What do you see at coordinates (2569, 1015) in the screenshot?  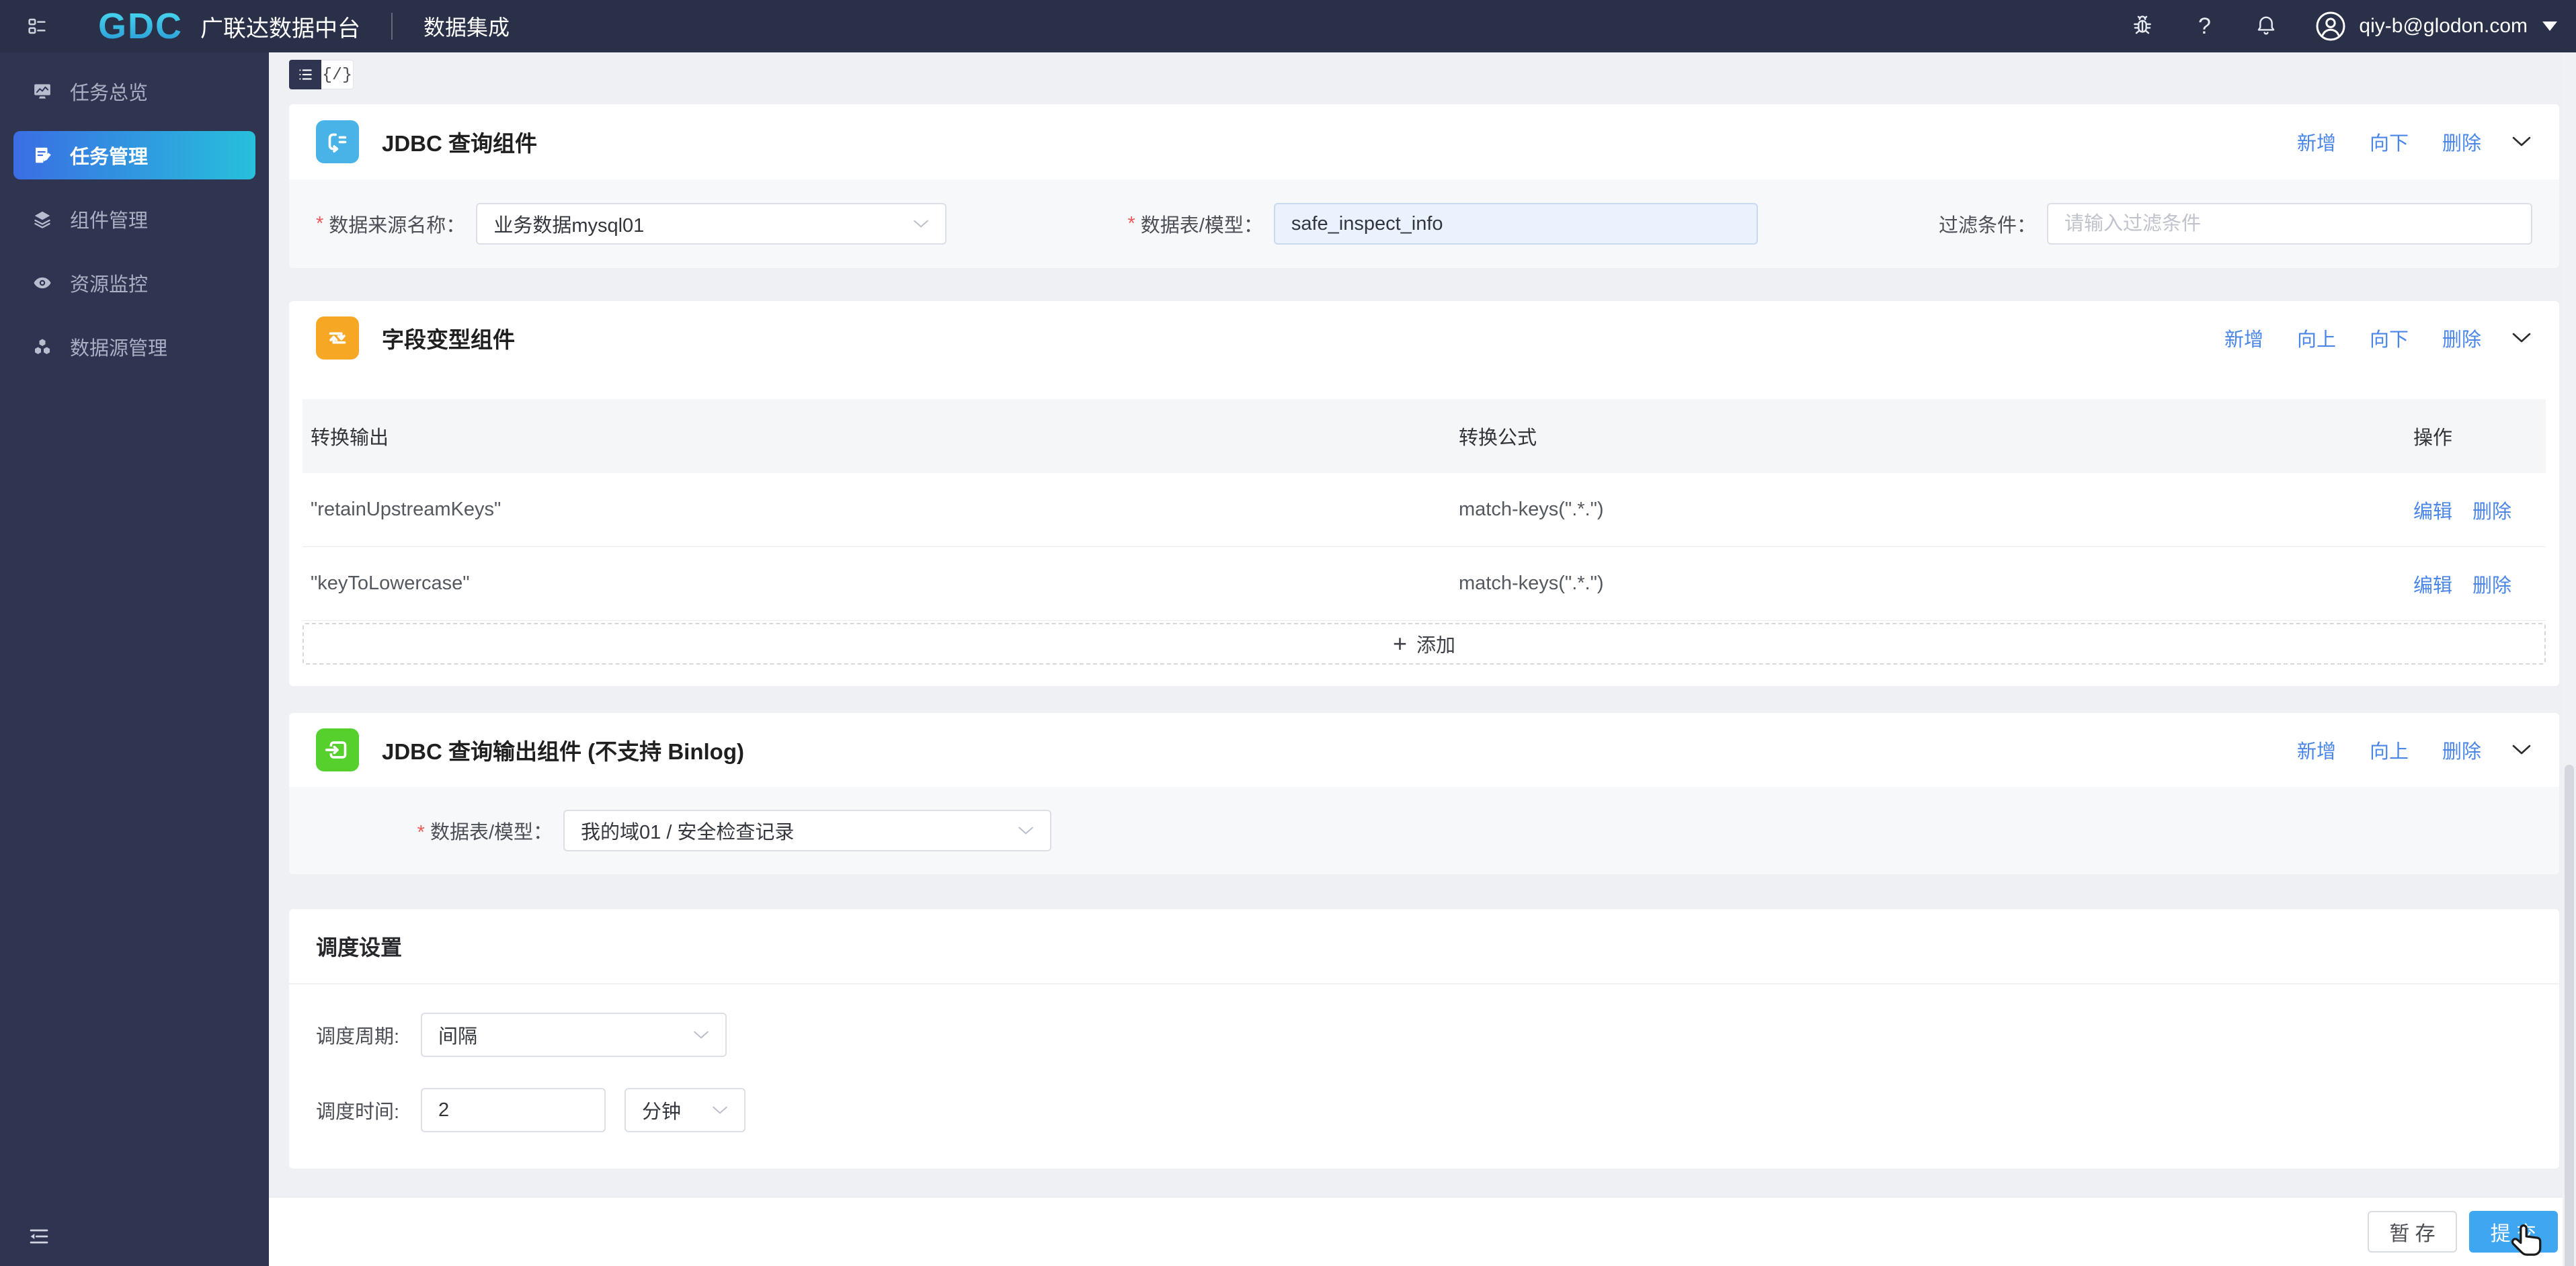 I see `scrollbar-thumb` at bounding box center [2569, 1015].